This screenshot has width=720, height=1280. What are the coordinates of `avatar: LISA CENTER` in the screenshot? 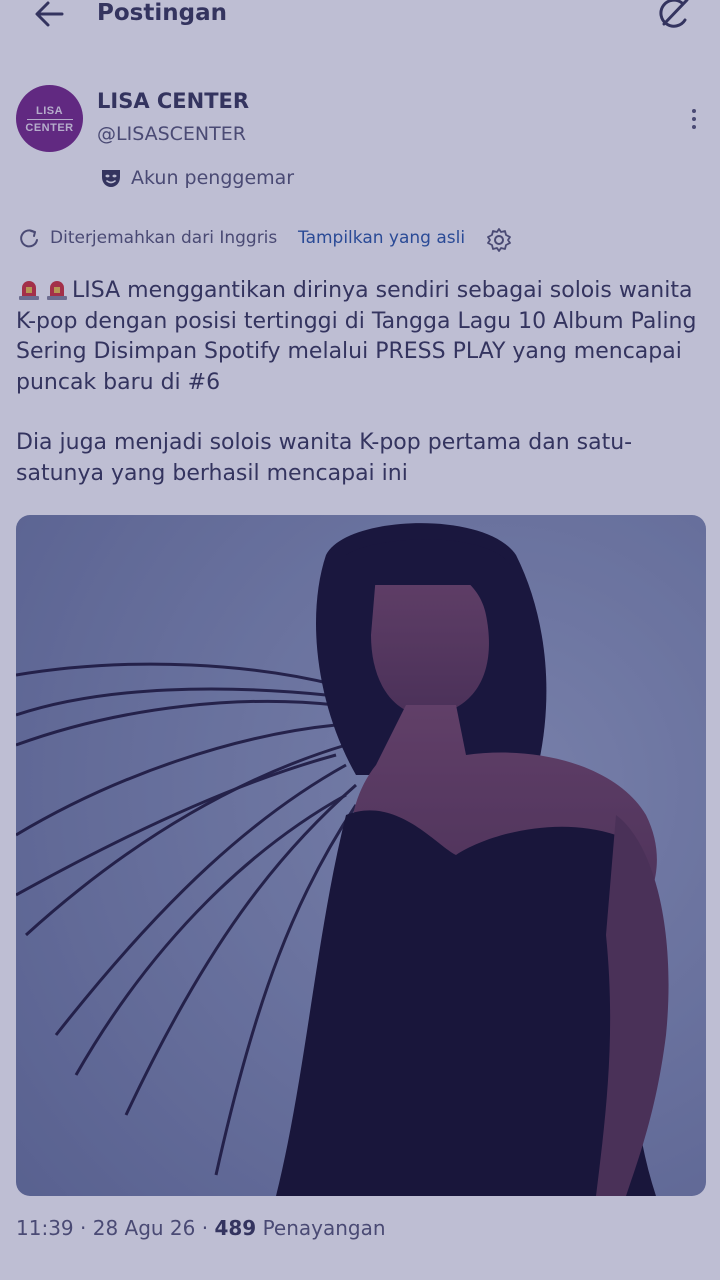 It's located at (49, 118).